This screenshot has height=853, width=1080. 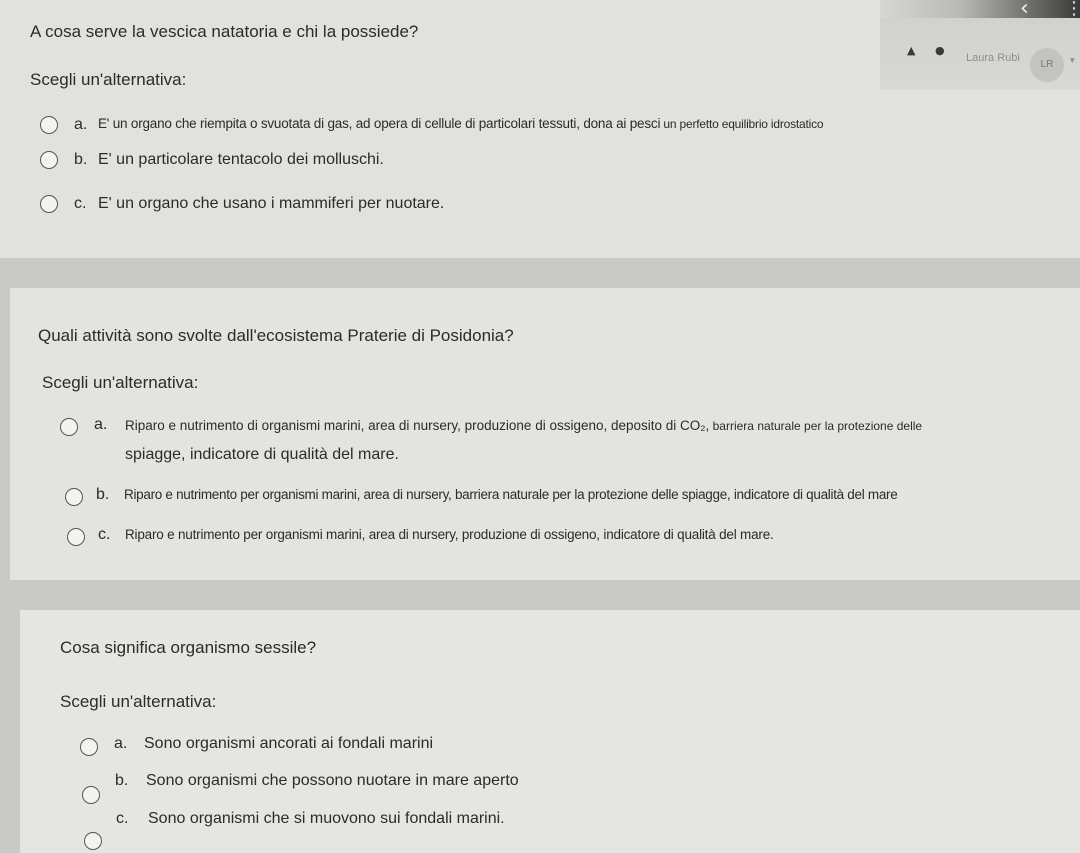 I want to click on top-strip, so click(x=980, y=9).